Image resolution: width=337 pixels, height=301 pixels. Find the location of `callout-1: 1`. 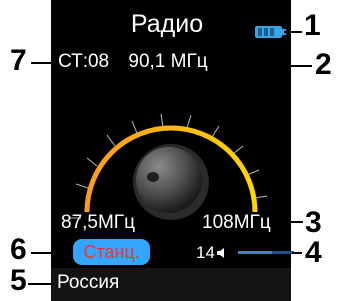

callout-1: 1 is located at coordinates (312, 25).